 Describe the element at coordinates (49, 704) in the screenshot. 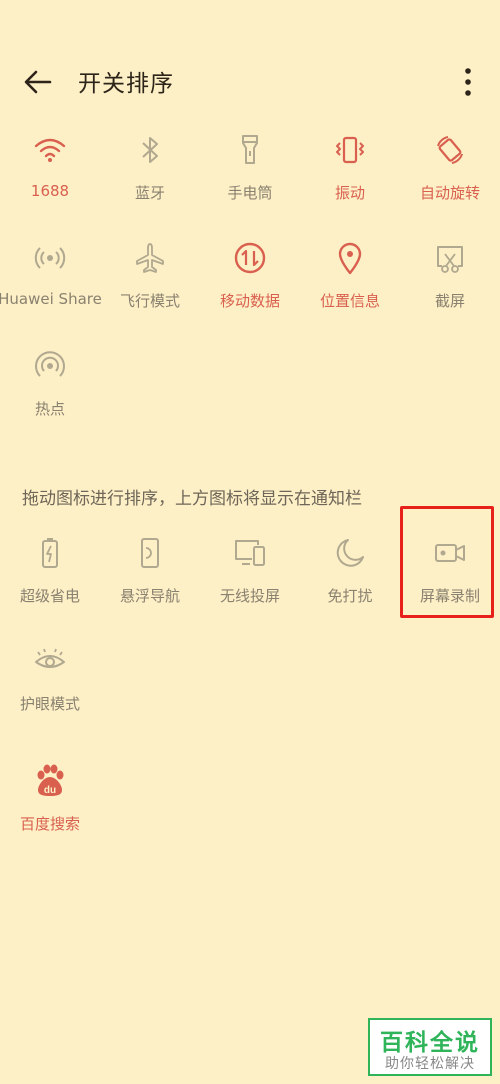

I see `toggle-label: 护眼模式` at that location.